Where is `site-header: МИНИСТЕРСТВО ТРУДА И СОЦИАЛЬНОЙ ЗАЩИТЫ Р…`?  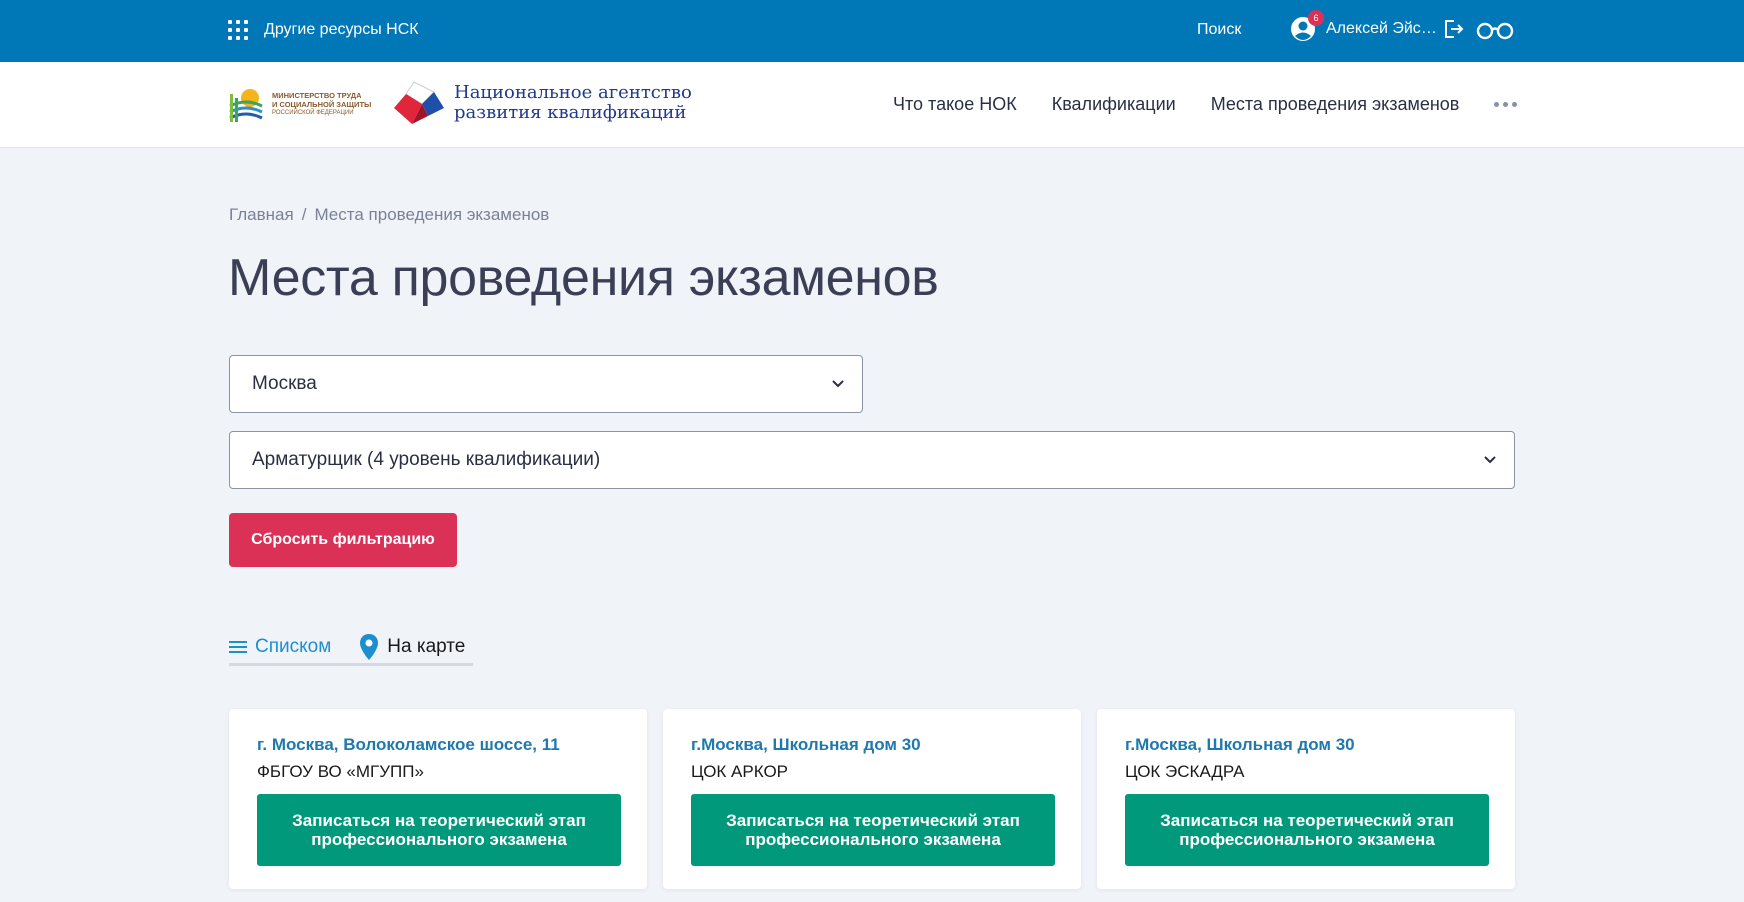
site-header: МИНИСТЕРСТВО ТРУДА И СОЦИАЛЬНОЙ ЗАЩИТЫ Р… is located at coordinates (872, 105).